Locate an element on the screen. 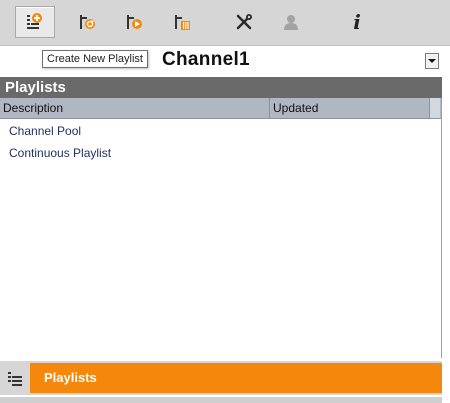 Image resolution: width=450 pixels, height=403 pixels. refresh-playlist-icon is located at coordinates (87, 22).